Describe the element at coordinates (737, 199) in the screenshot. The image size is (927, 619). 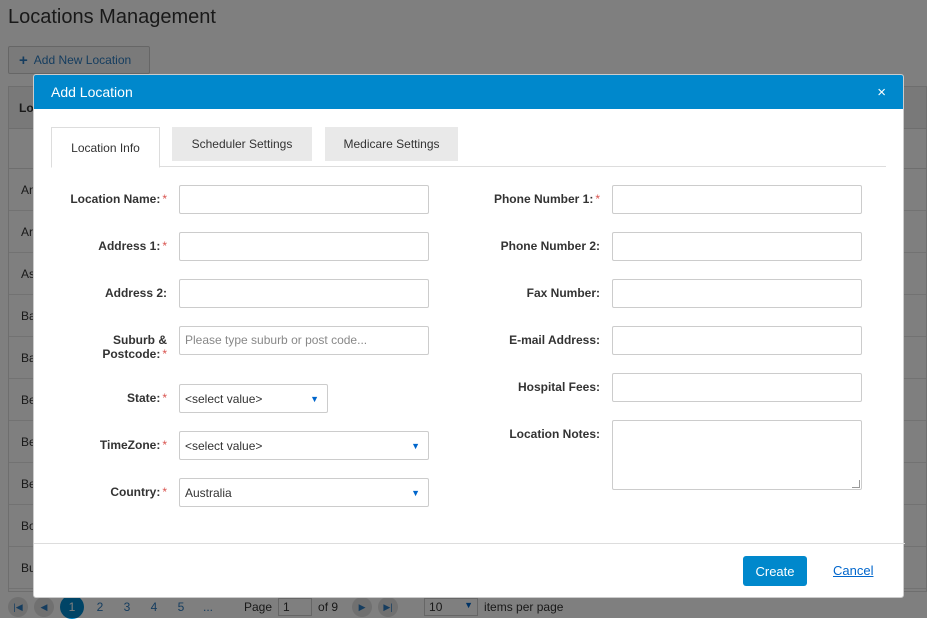
I see `phone1-input` at that location.